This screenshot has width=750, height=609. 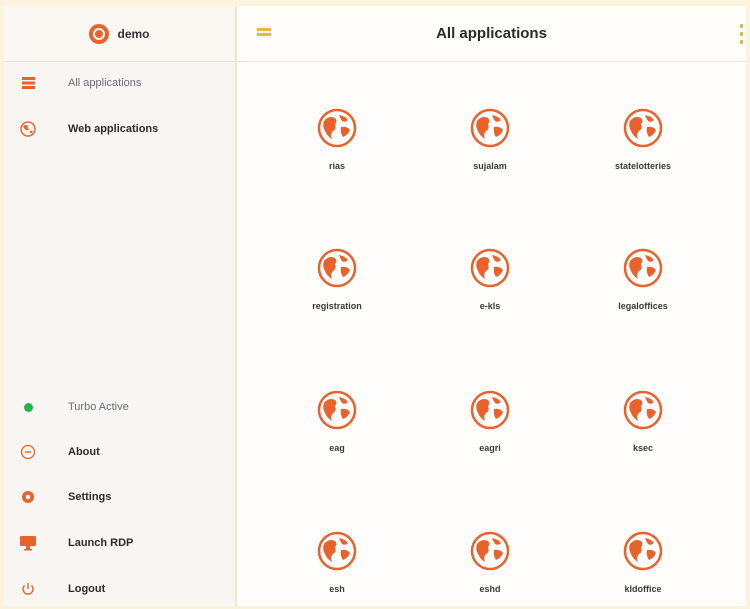 I want to click on sidebar-item-launch-rdp: Launch RDP, so click(x=120, y=543).